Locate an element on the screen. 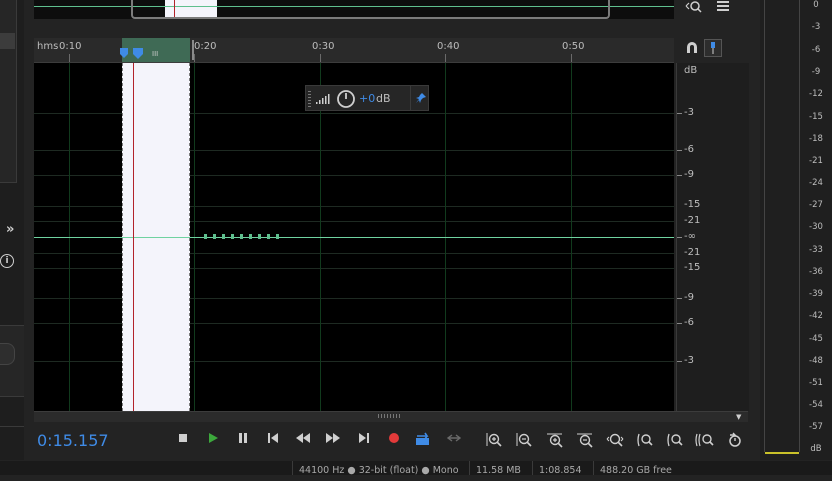  meter-label: -36 is located at coordinates (816, 272).